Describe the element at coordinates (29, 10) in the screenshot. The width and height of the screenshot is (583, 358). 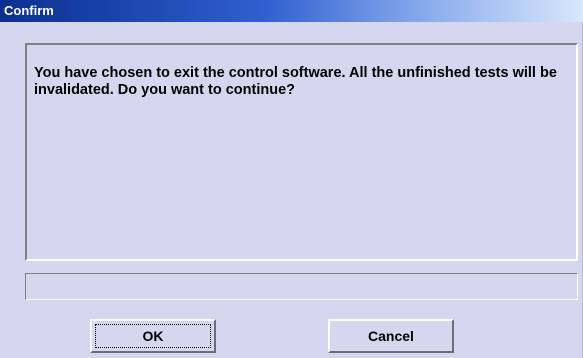
I see `window-title: Confirm` at that location.